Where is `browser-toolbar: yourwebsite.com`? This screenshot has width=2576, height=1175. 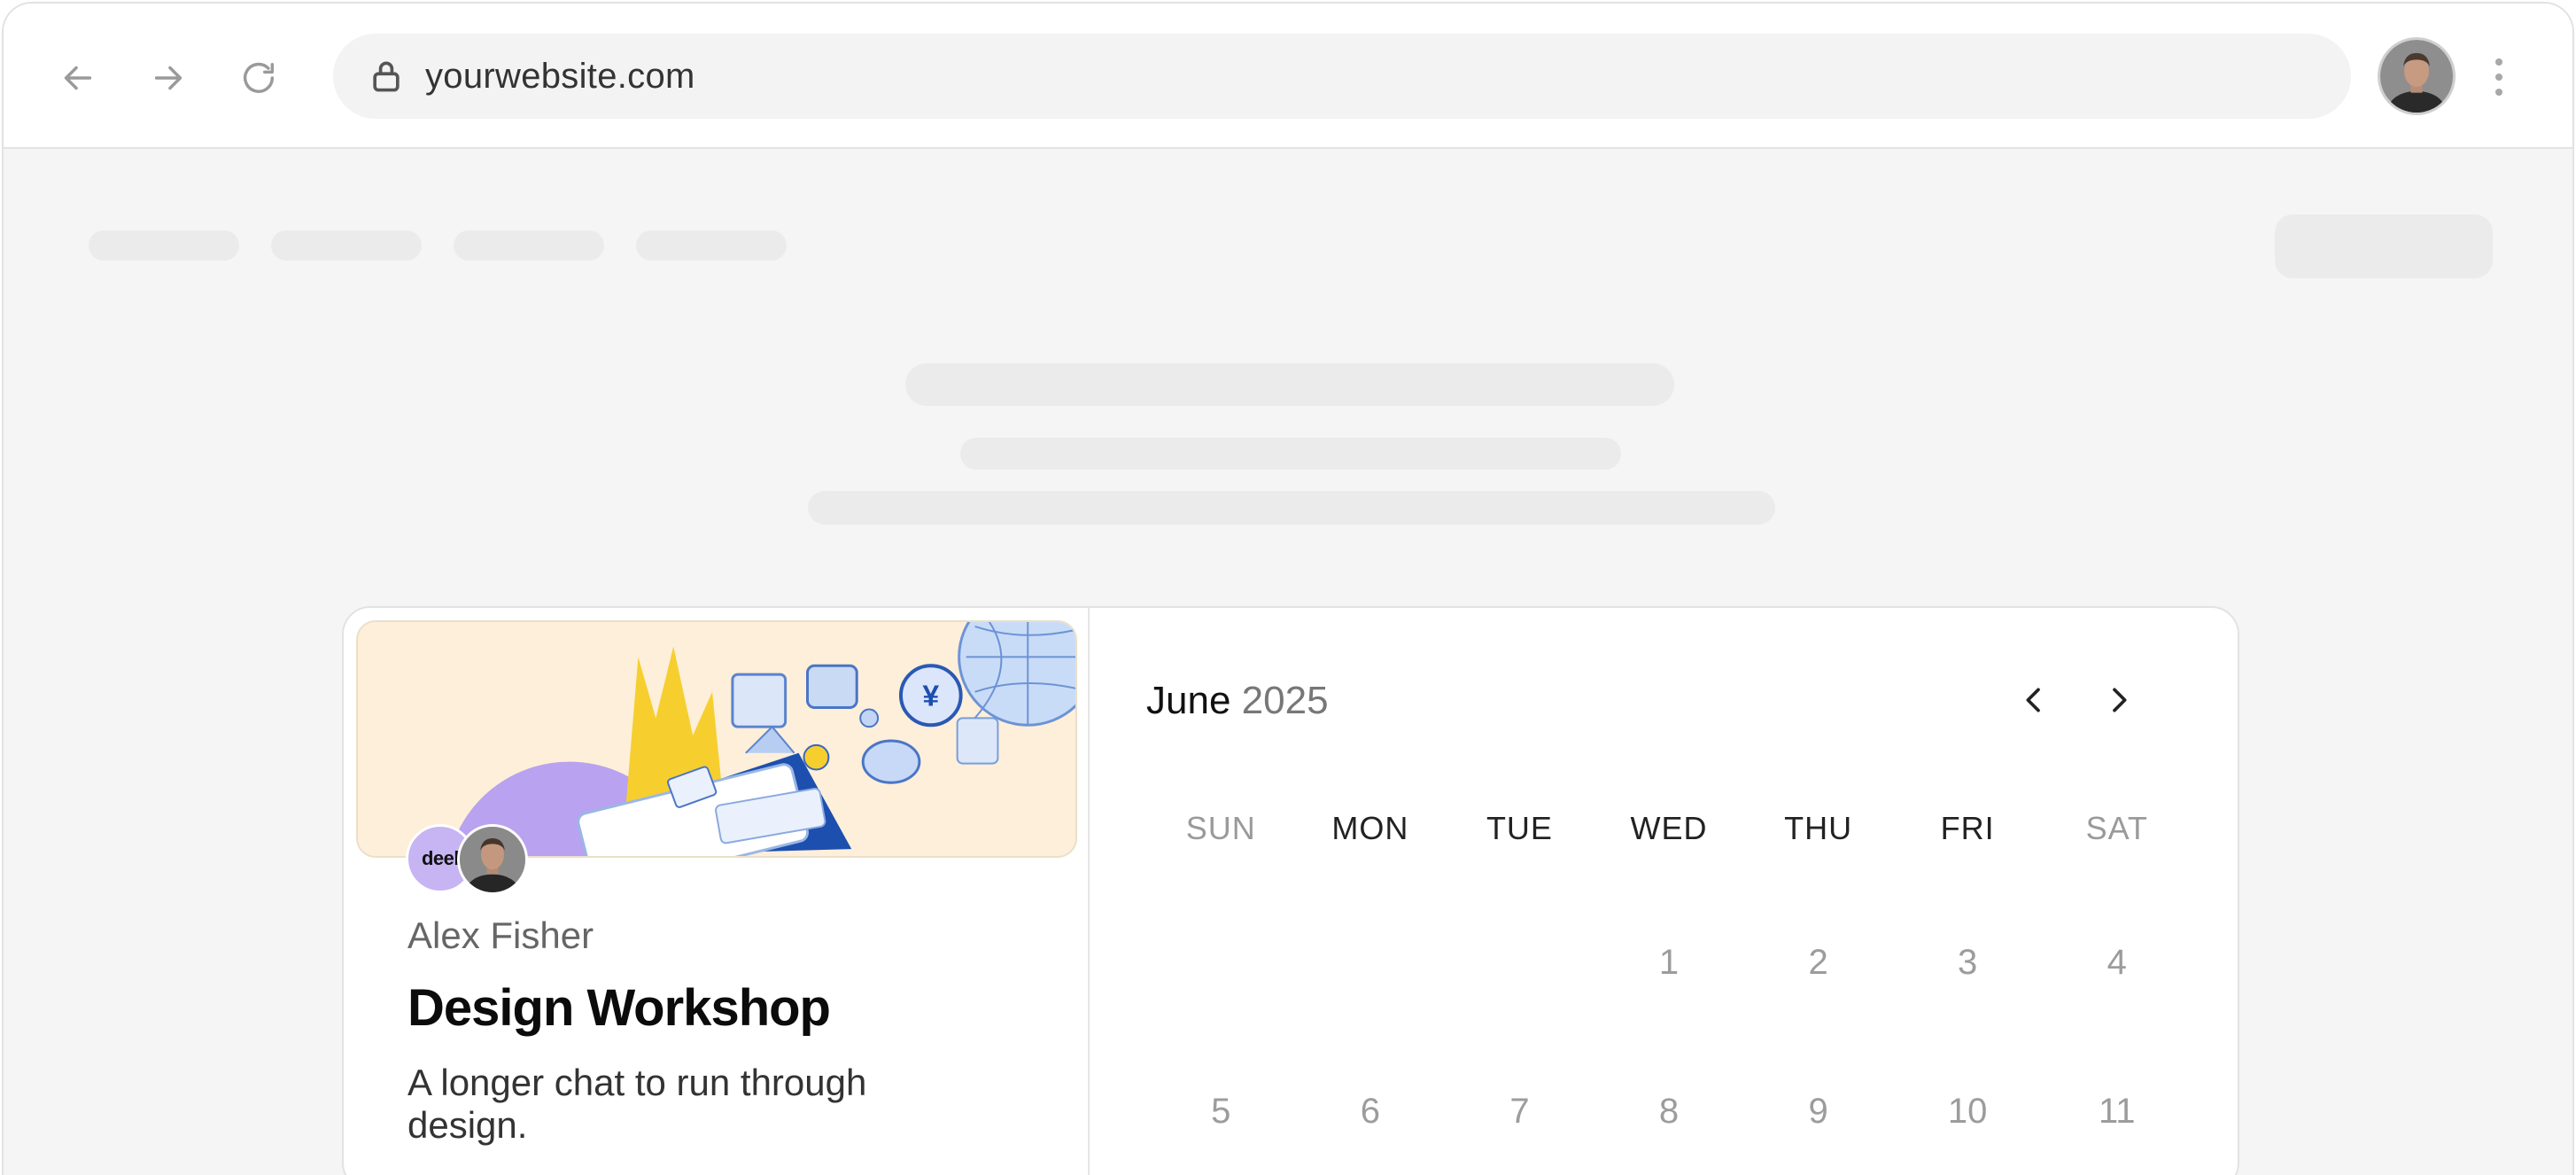 browser-toolbar: yourwebsite.com is located at coordinates (1288, 76).